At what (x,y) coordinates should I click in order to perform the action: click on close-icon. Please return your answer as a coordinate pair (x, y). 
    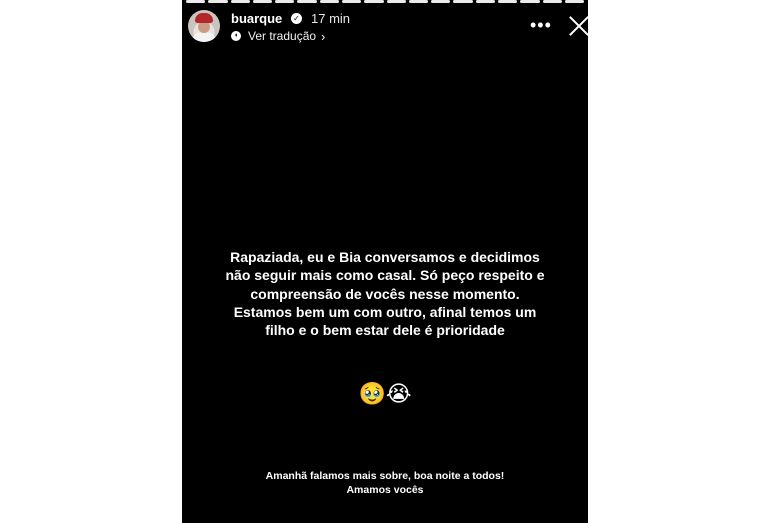
    Looking at the image, I should click on (578, 26).